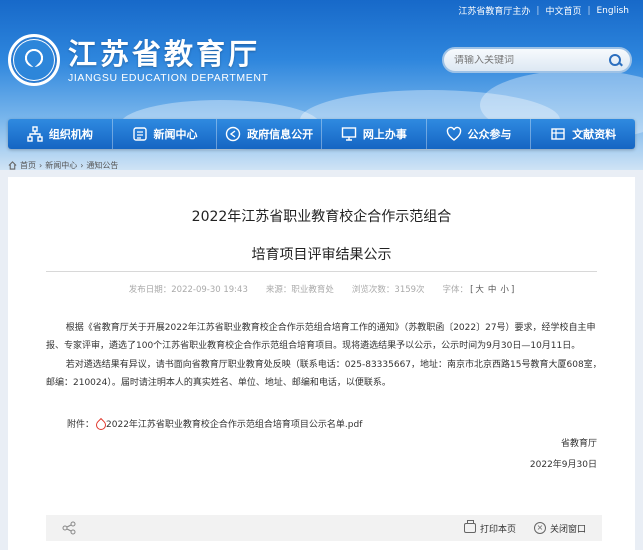  What do you see at coordinates (349, 134) in the screenshot?
I see `monitor-icon` at bounding box center [349, 134].